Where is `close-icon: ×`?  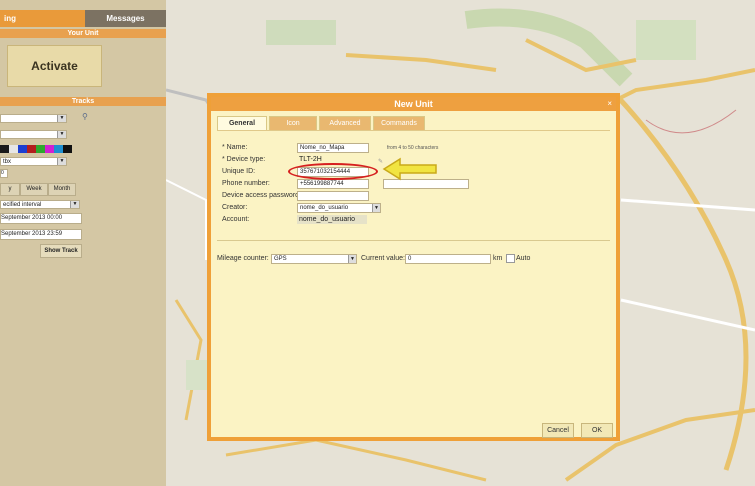 close-icon: × is located at coordinates (609, 103).